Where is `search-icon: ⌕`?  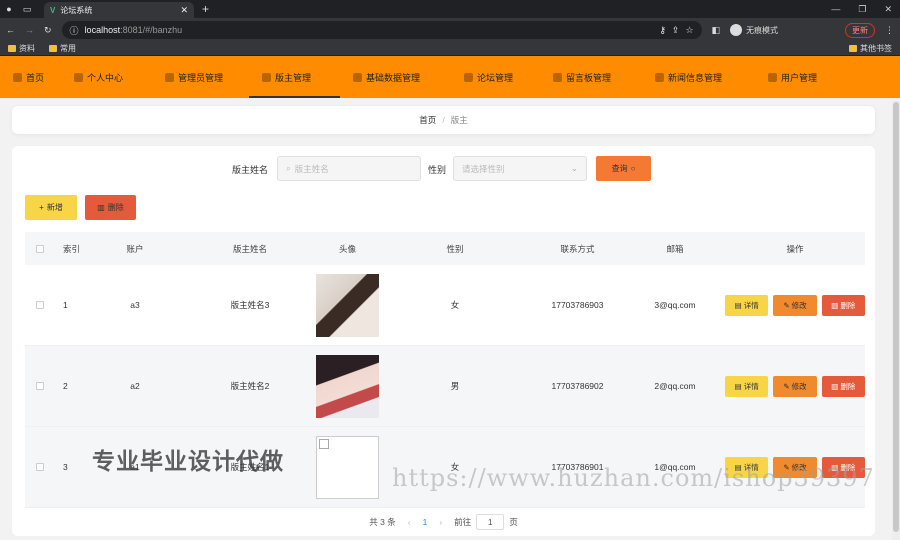
search-icon: ⌕ is located at coordinates (288, 168).